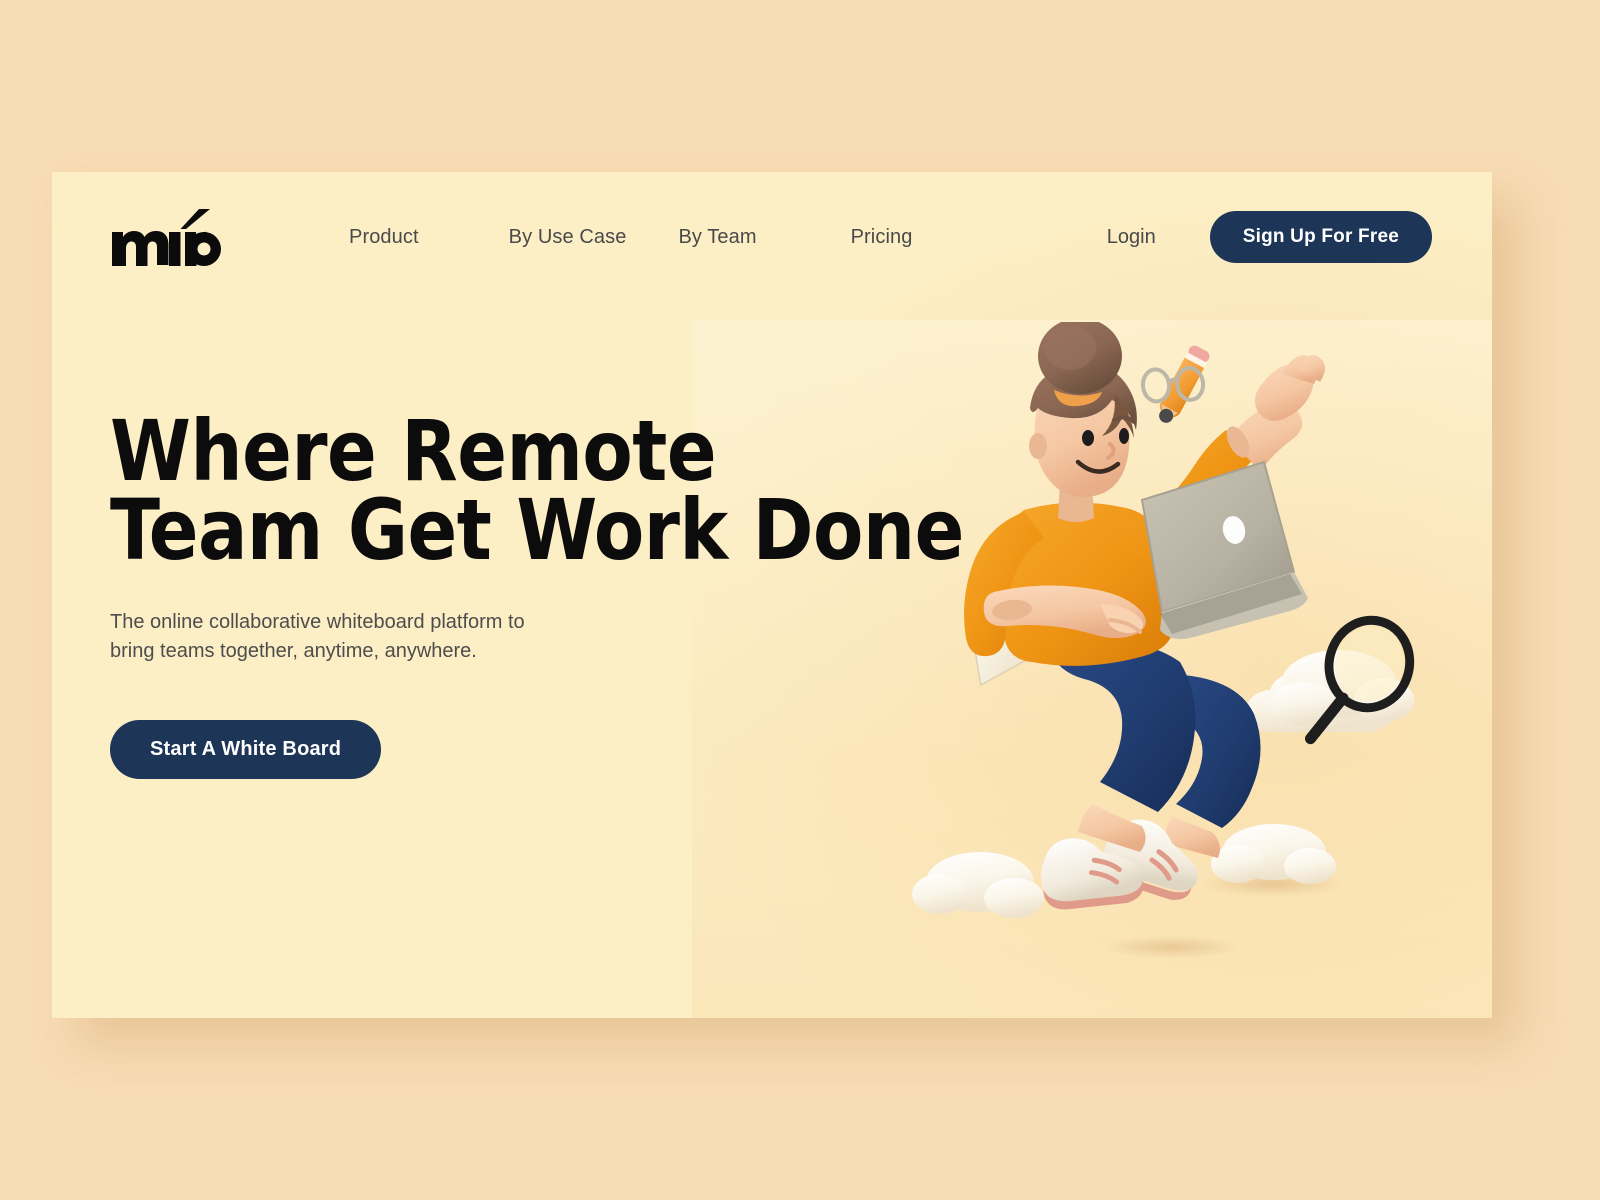 The height and width of the screenshot is (1200, 1600). What do you see at coordinates (1320, 237) in the screenshot?
I see `sign-up-button: Sign Up For Free` at bounding box center [1320, 237].